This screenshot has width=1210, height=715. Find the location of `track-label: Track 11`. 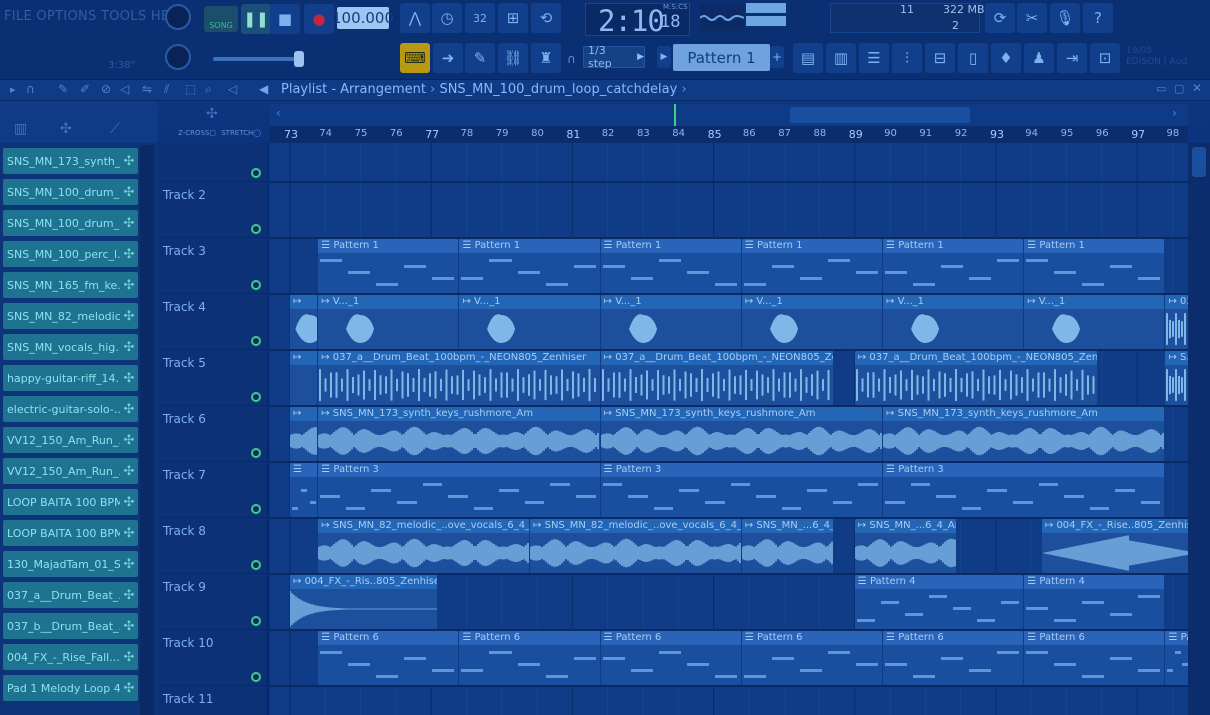

track-label: Track 11 is located at coordinates (188, 699).